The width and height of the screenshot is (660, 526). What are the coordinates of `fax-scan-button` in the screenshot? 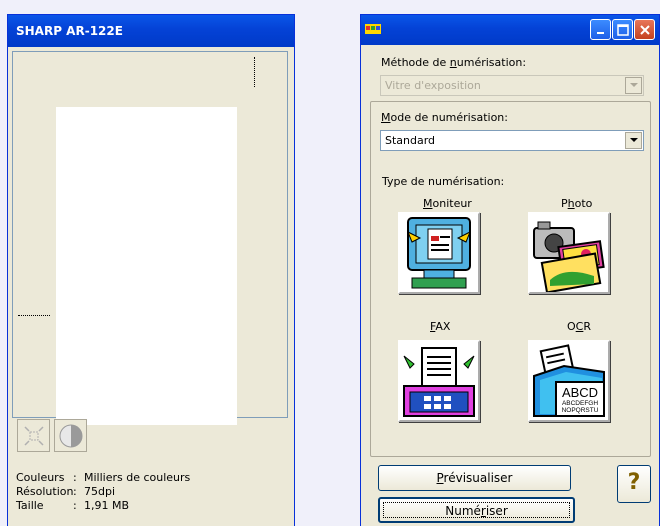 It's located at (439, 381).